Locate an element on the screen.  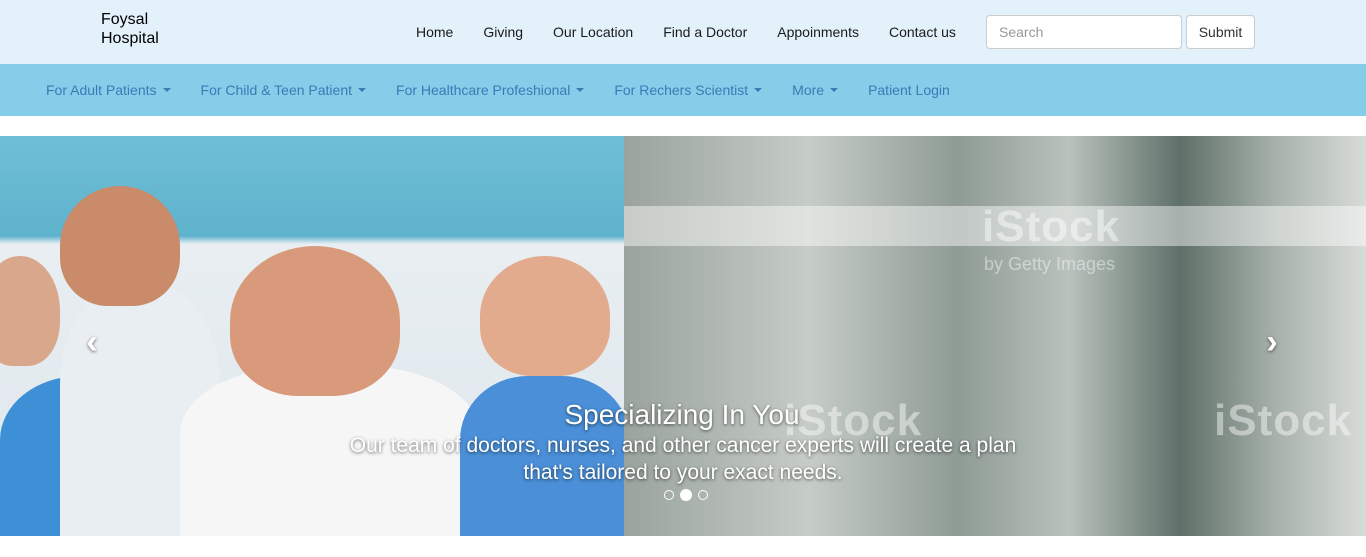
watermark-text: iStock is located at coordinates (1051, 226).